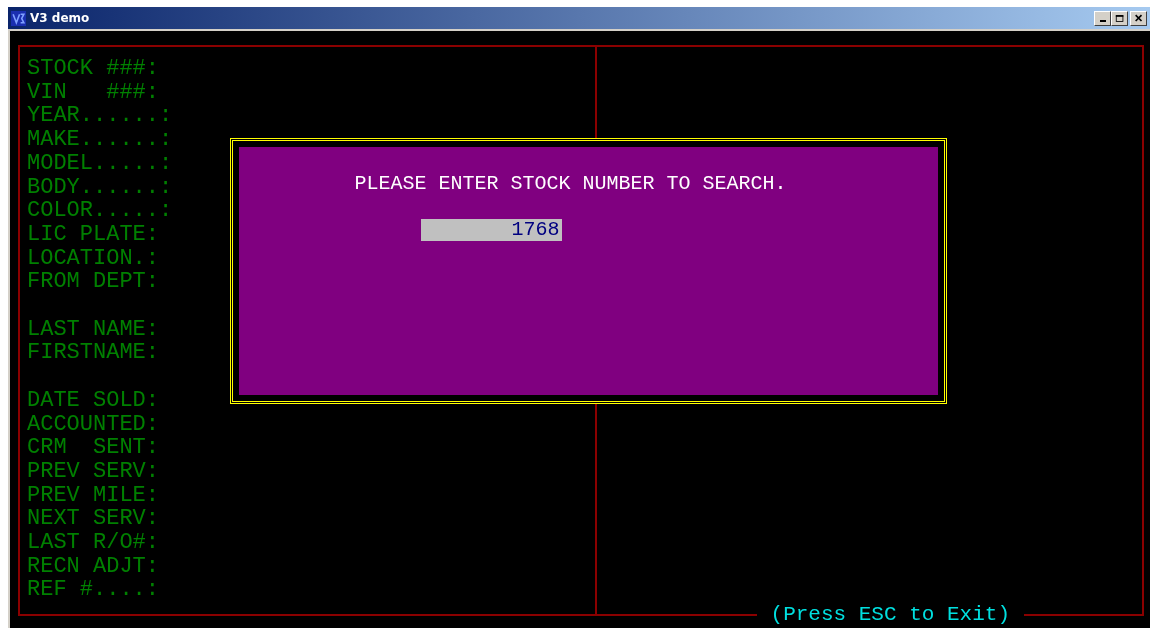  What do you see at coordinates (93, 424) in the screenshot?
I see `field-label: ACCOUNTED:` at bounding box center [93, 424].